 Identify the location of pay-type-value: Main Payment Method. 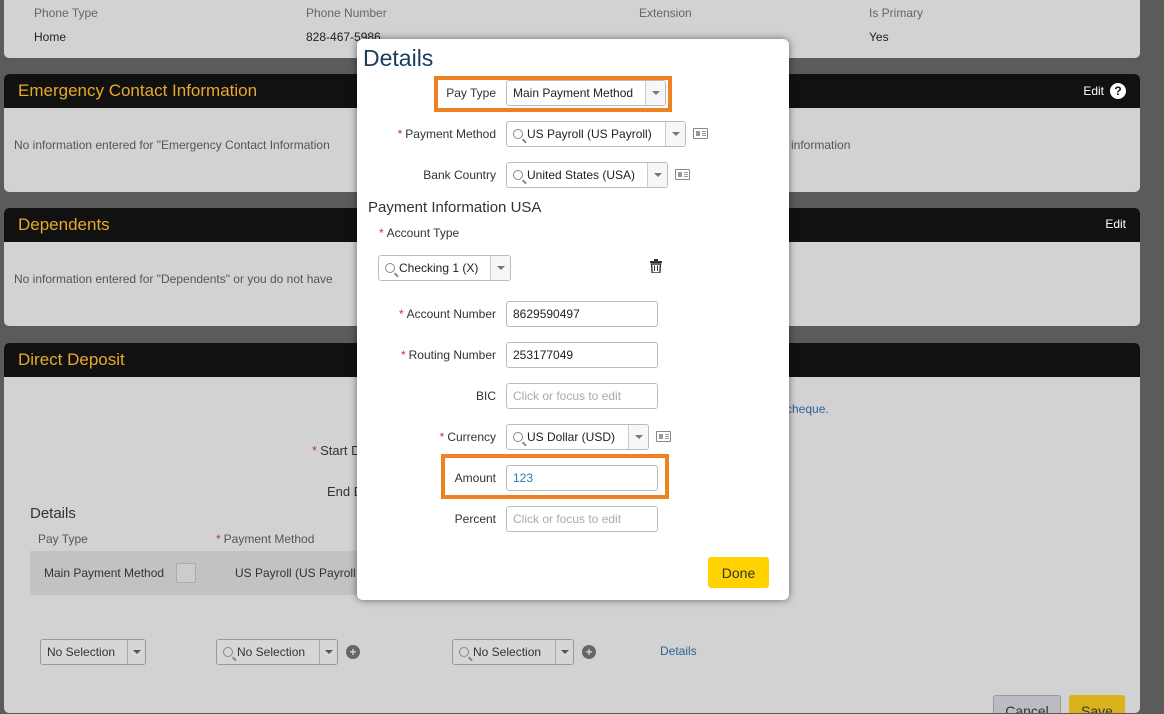
(573, 93).